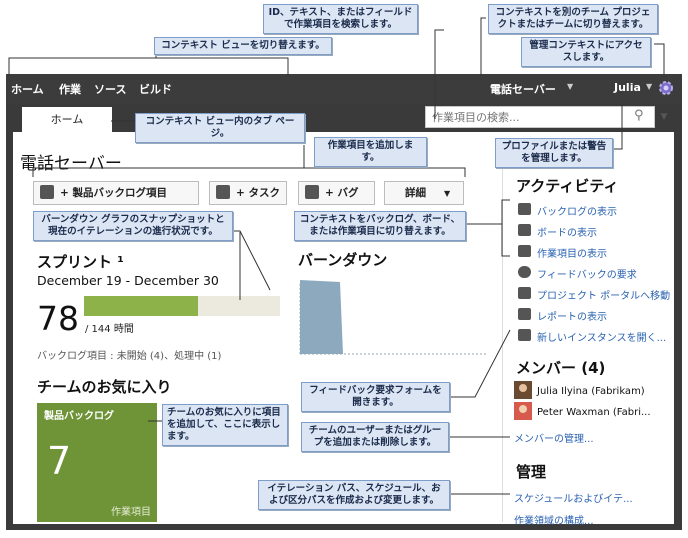 The height and width of the screenshot is (538, 688). Describe the element at coordinates (375, 437) in the screenshot. I see `callout-team-members: チームのユーザーまたはグループを追加または削除します。` at that location.